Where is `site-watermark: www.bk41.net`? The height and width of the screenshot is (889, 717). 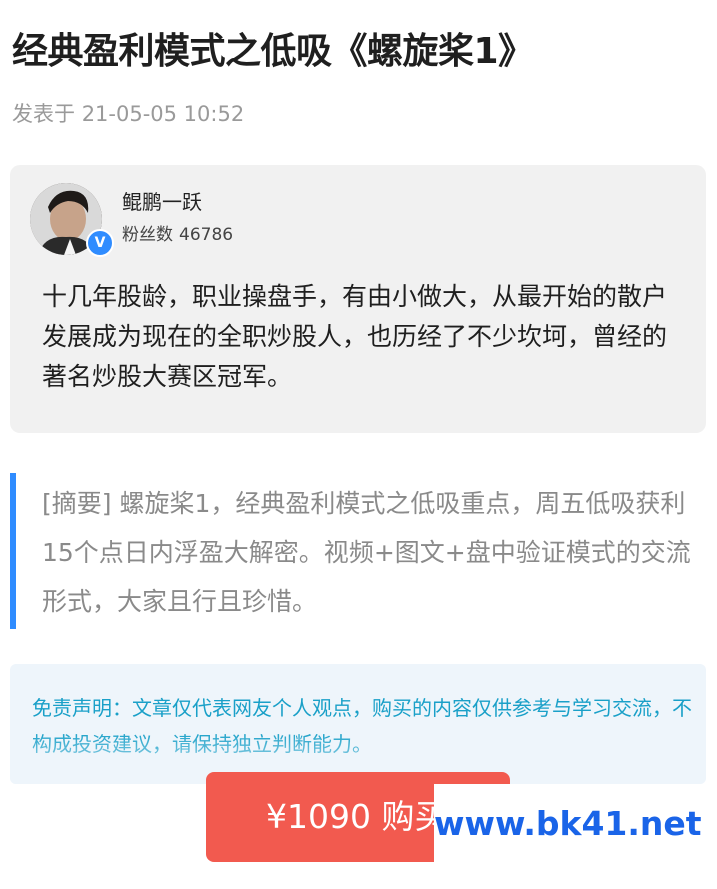 site-watermark: www.bk41.net is located at coordinates (568, 824).